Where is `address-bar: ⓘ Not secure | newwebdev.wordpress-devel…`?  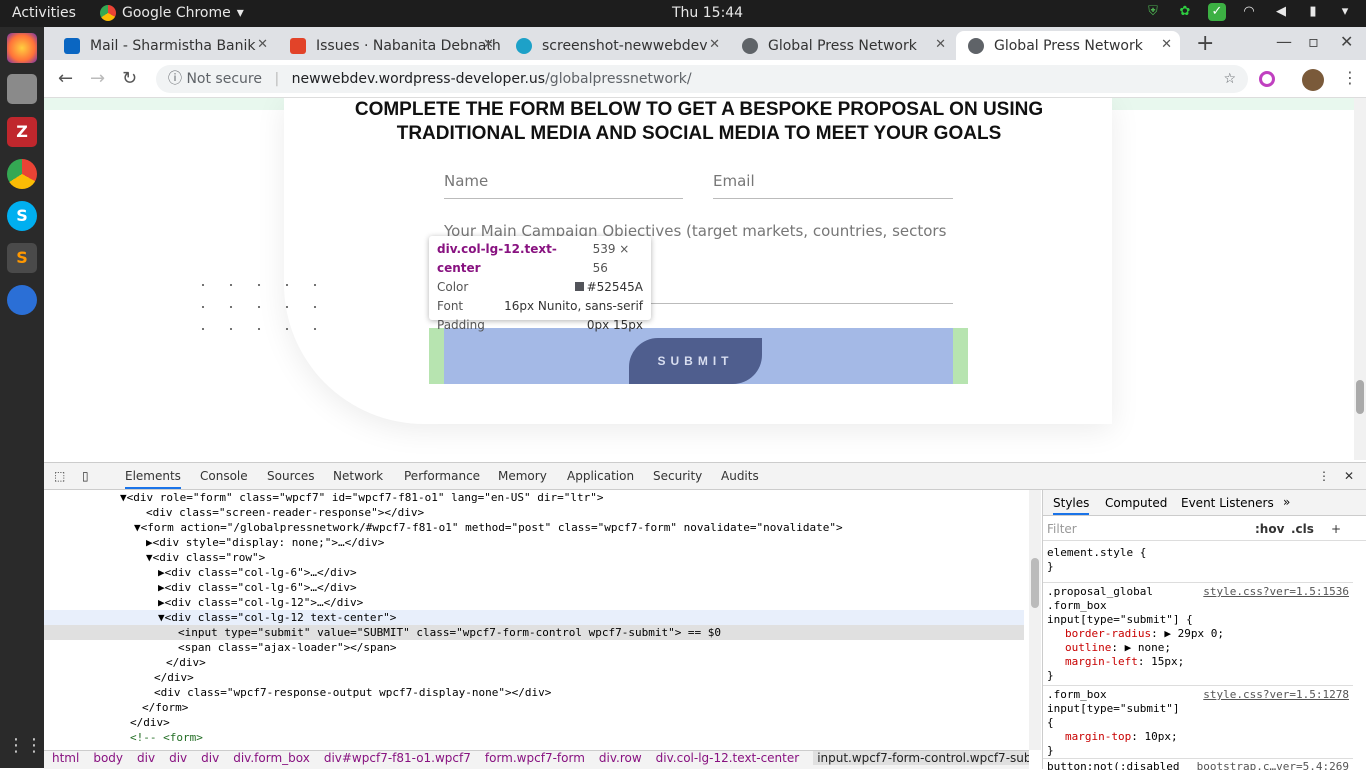 address-bar: ⓘ Not secure | newwebdev.wordpress-devel… is located at coordinates (702, 79).